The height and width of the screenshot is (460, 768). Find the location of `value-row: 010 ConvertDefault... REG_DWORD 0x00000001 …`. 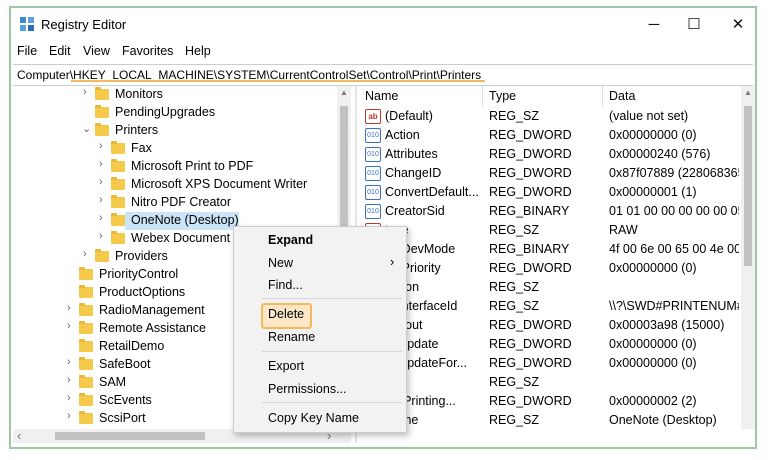

value-row: 010 ConvertDefault... REG_DWORD 0x00000001 … is located at coordinates (549, 192).